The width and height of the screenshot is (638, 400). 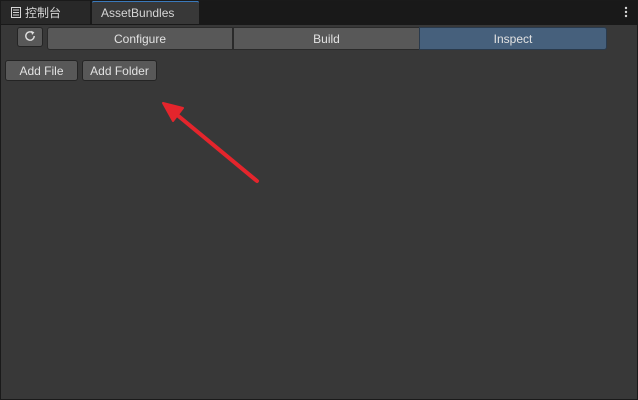 I want to click on add-file-button: Add File, so click(x=41, y=70).